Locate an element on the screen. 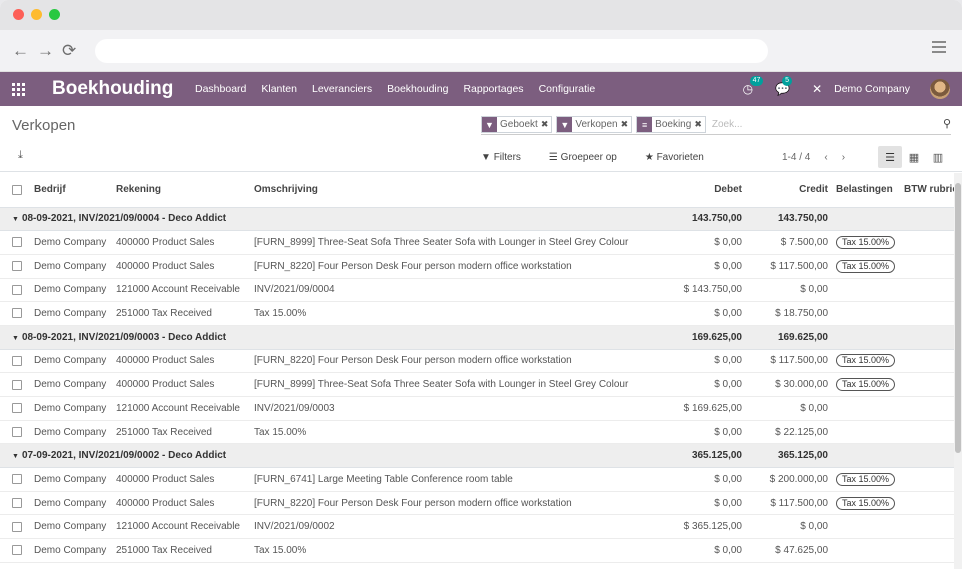 The image size is (962, 569). activity-clock-icon: ◷ 47 is located at coordinates (753, 86).